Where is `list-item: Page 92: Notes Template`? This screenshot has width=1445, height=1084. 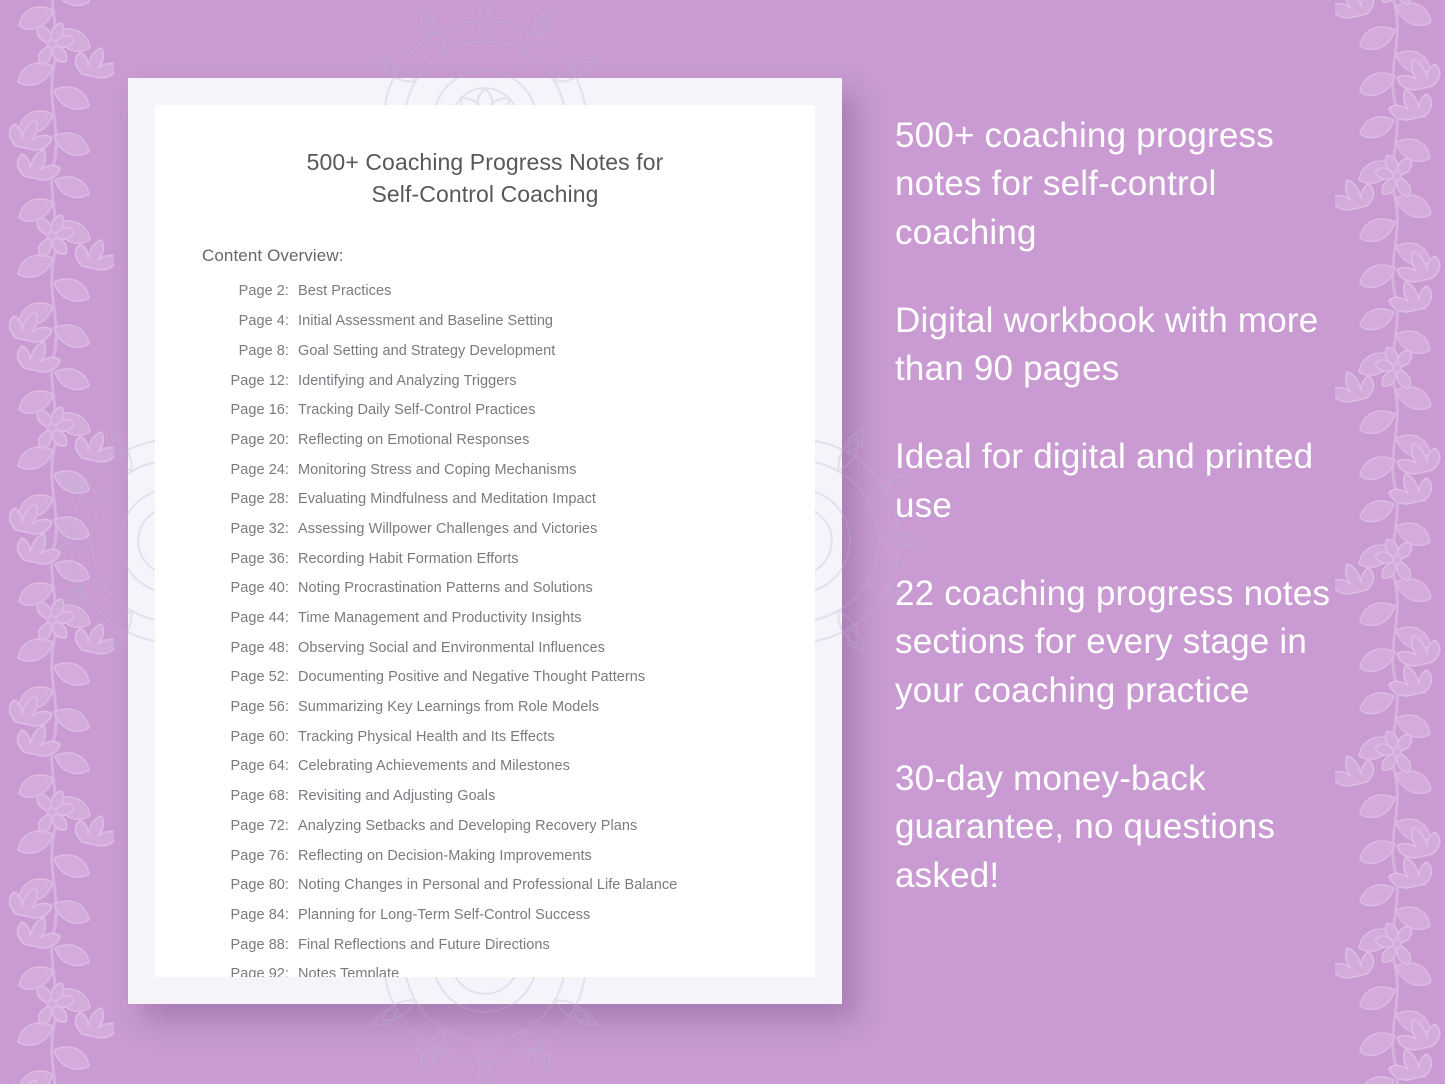 list-item: Page 92: Notes Template is located at coordinates (505, 972).